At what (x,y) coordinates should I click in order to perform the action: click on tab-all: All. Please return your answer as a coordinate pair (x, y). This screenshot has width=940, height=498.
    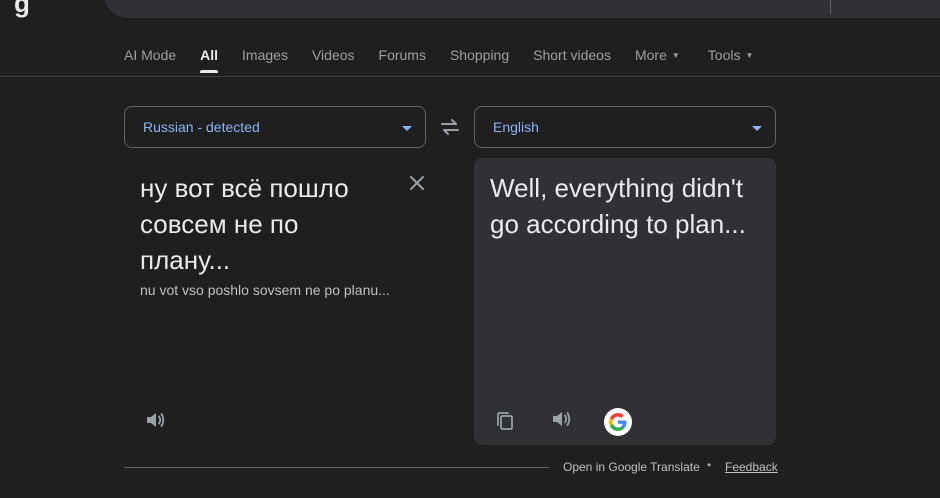
    Looking at the image, I should click on (209, 60).